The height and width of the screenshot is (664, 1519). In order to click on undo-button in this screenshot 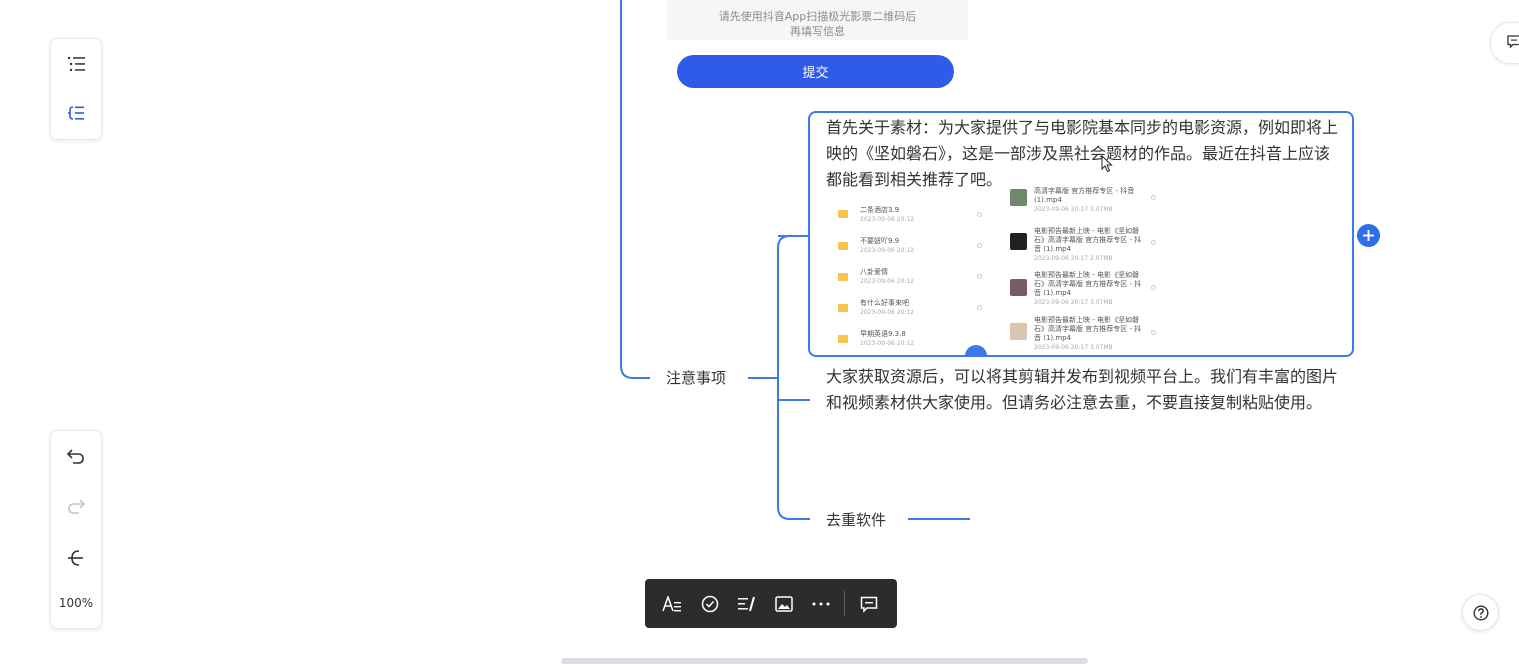, I will do `click(76, 456)`.